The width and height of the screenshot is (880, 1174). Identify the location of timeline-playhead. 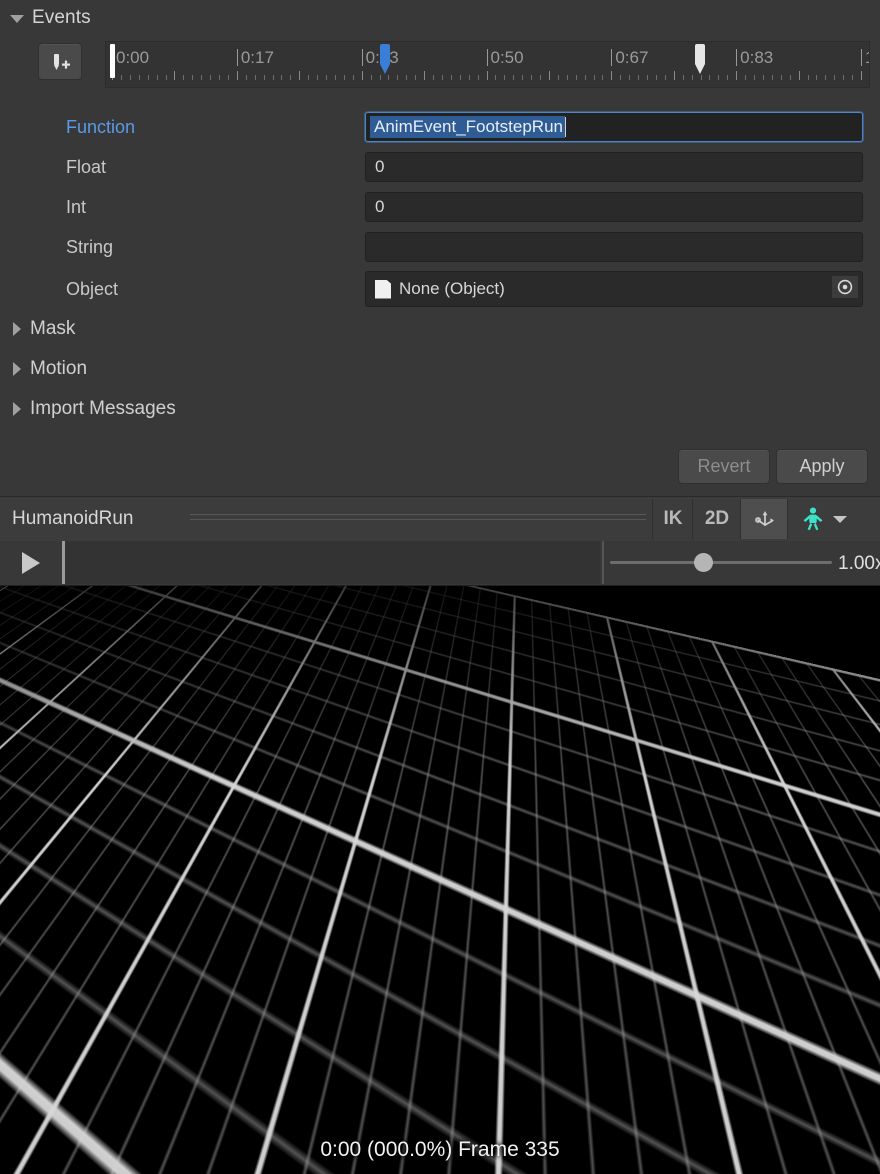
(112, 61).